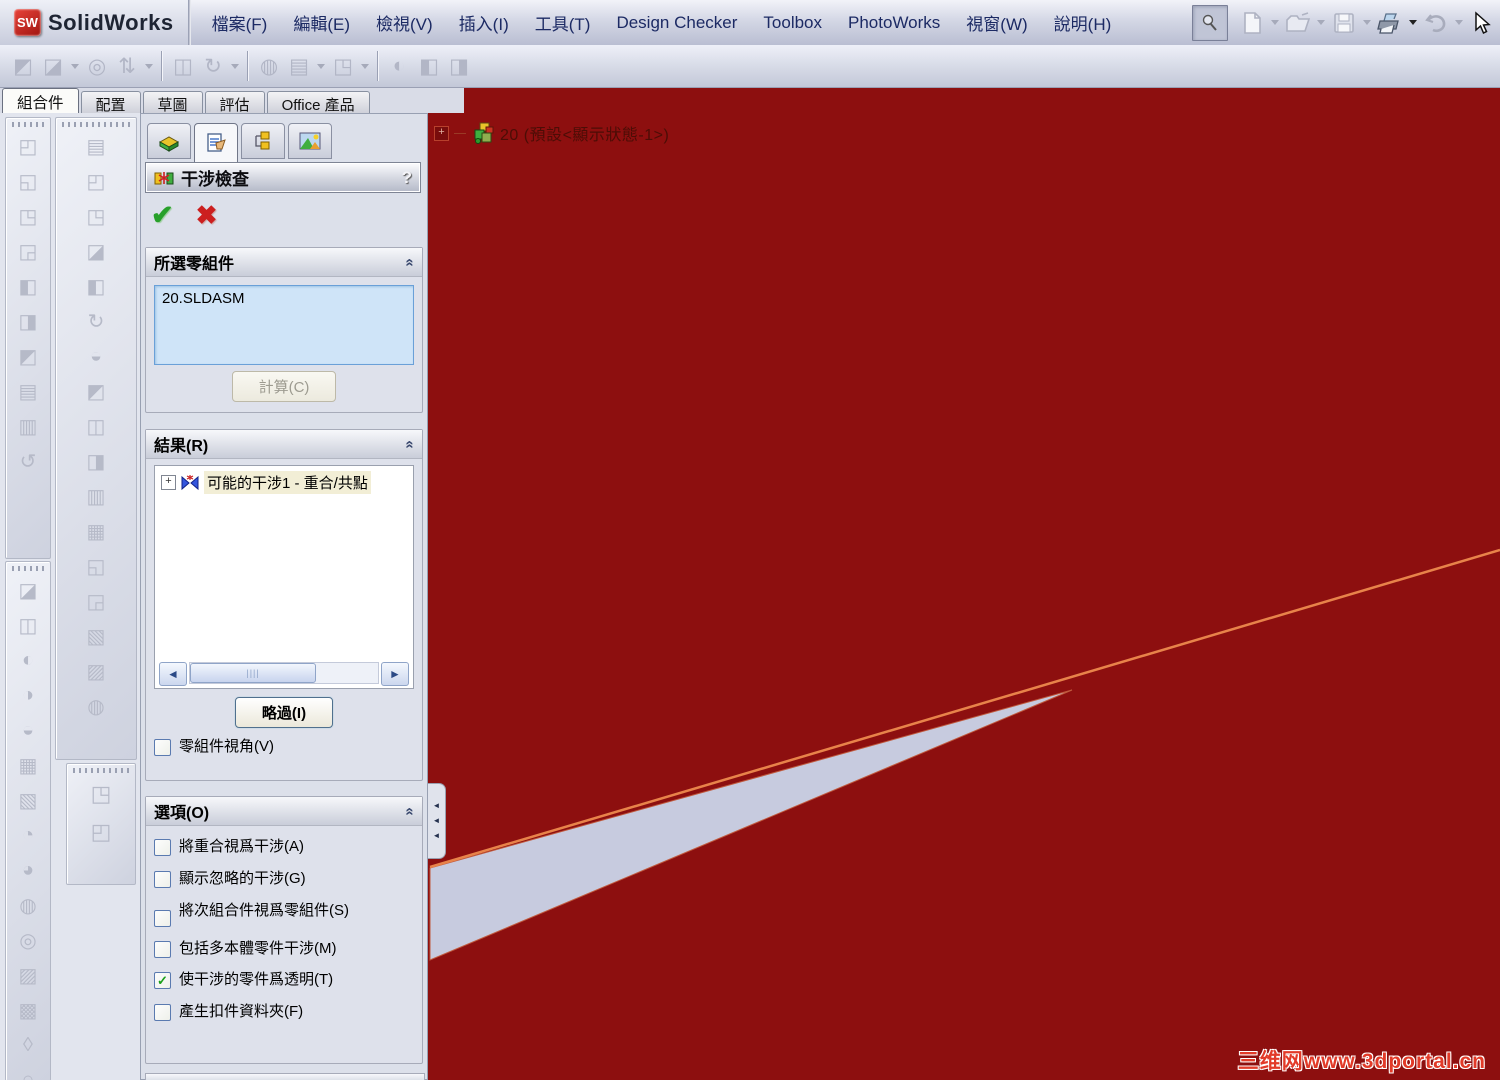  What do you see at coordinates (96, 636) in the screenshot?
I see `feature-tool-icon: ▧` at bounding box center [96, 636].